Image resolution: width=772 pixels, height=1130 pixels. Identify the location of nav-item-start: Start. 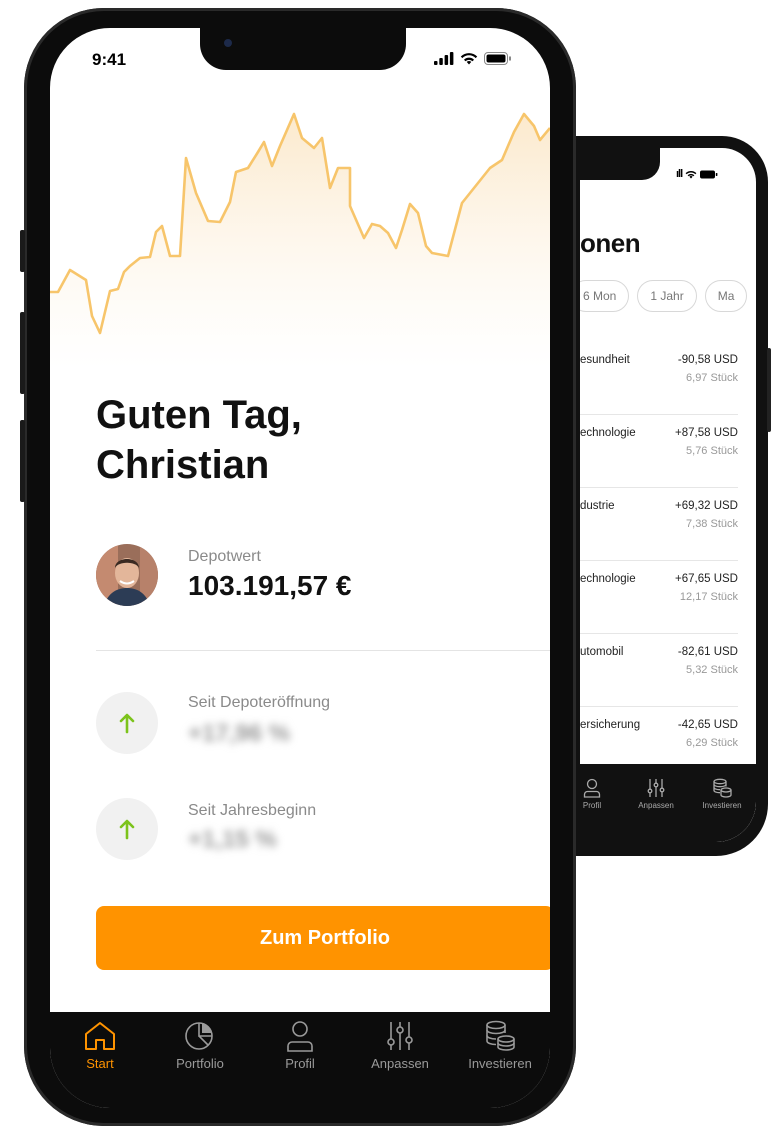
(100, 1045).